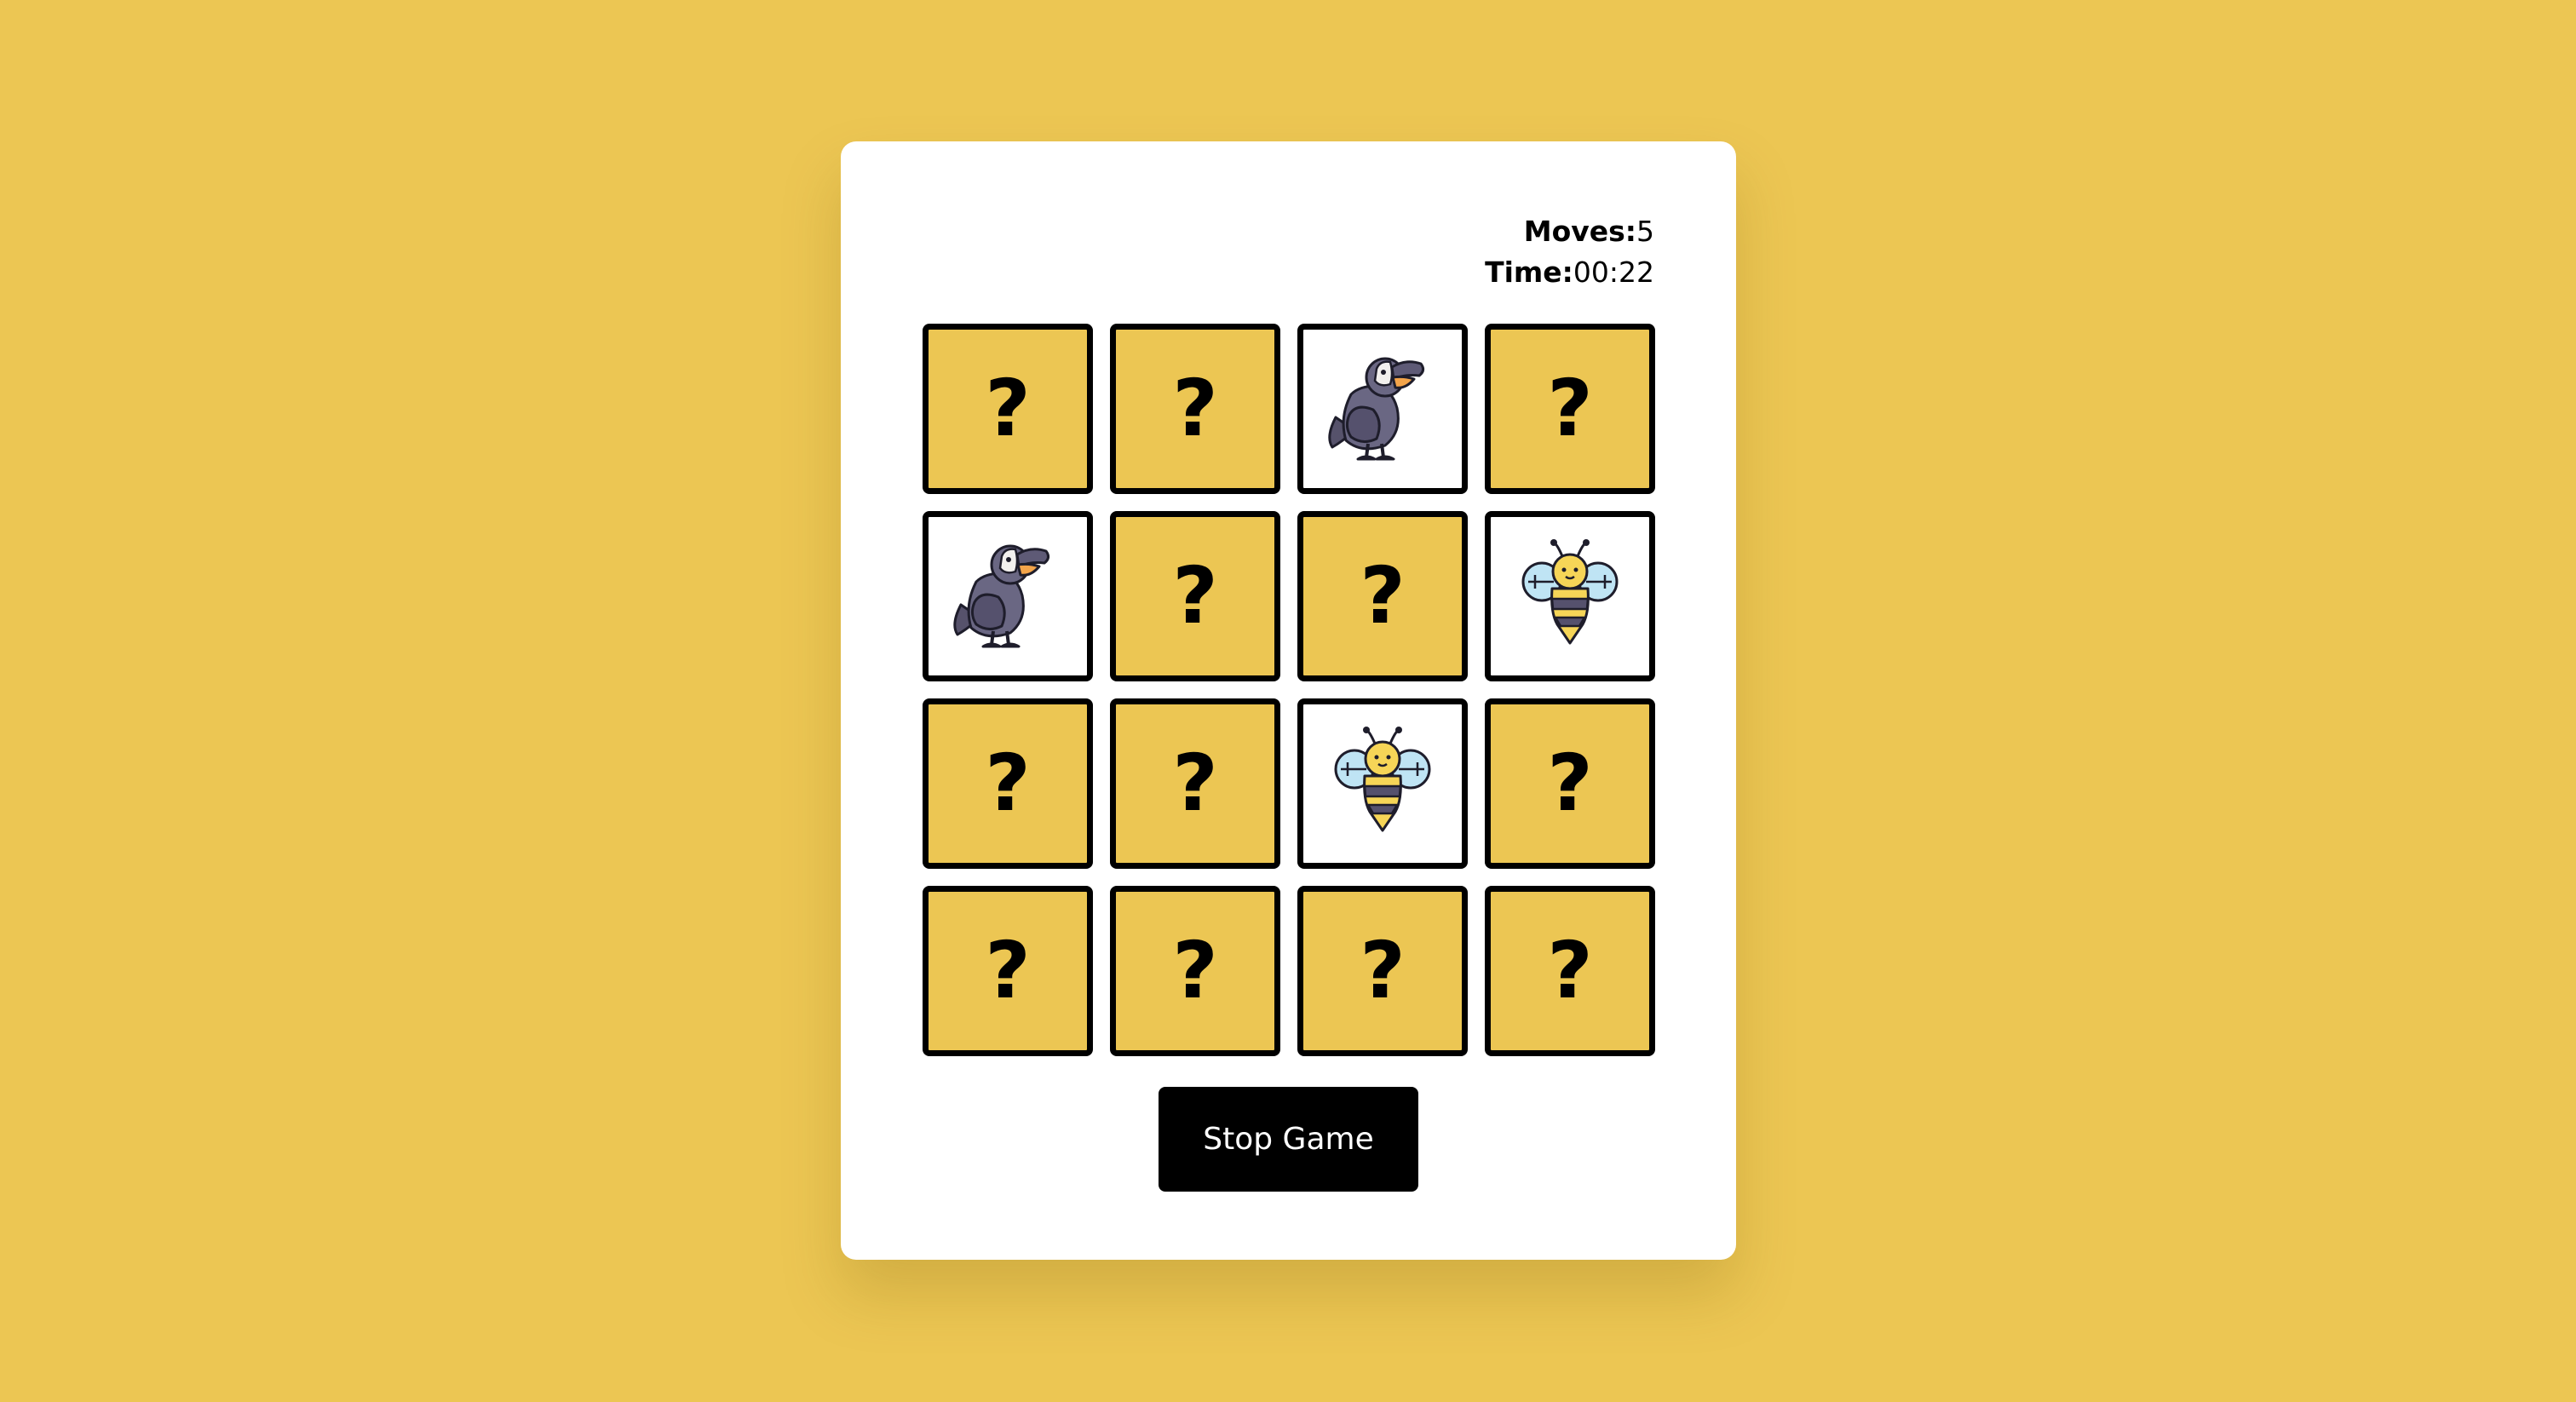 Image resolution: width=2576 pixels, height=1402 pixels. I want to click on time-counter: Time:00:22, so click(1569, 272).